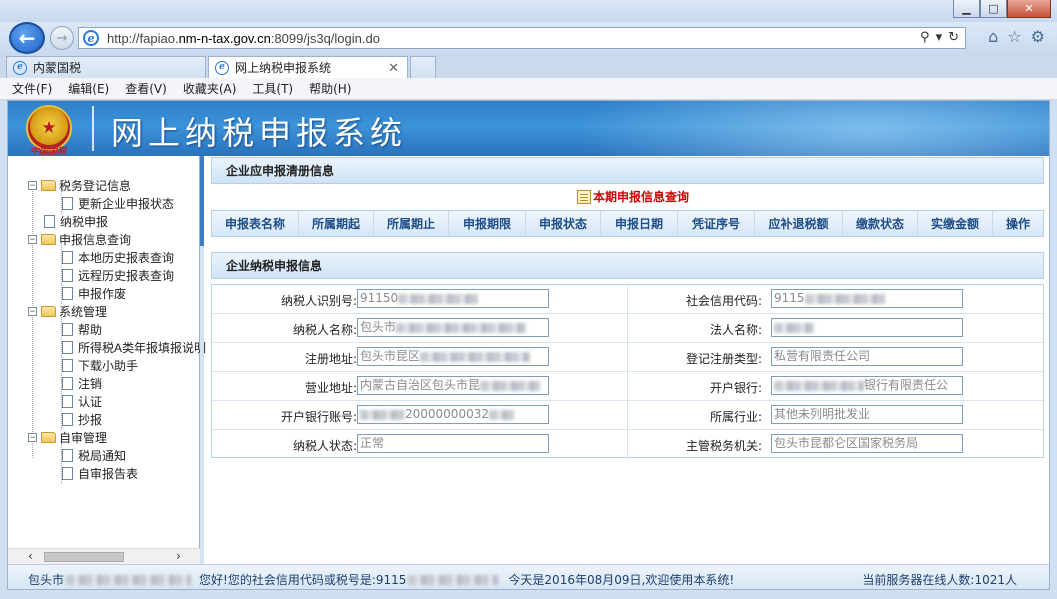 Image resolution: width=1057 pixels, height=599 pixels. I want to click on tab-tax-system: e 网上纳税申报系统 ✕, so click(308, 67).